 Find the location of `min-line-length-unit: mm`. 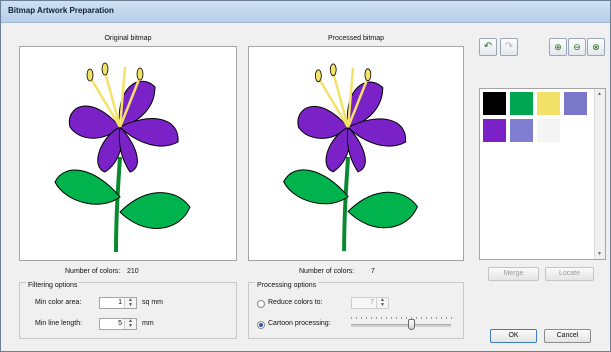

min-line-length-unit: mm is located at coordinates (148, 323).